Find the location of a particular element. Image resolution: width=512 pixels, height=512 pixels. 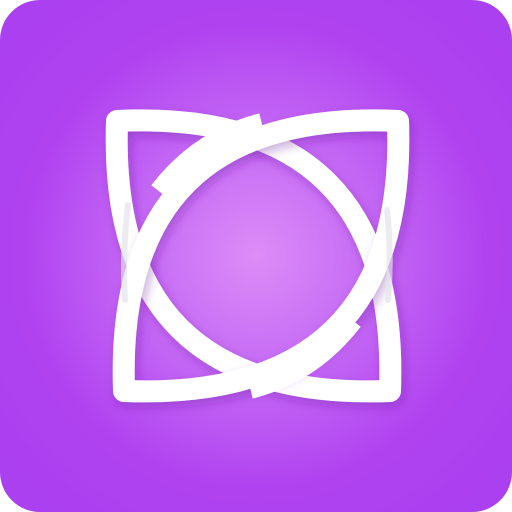

logo-crossing-lower is located at coordinates (304, 356).